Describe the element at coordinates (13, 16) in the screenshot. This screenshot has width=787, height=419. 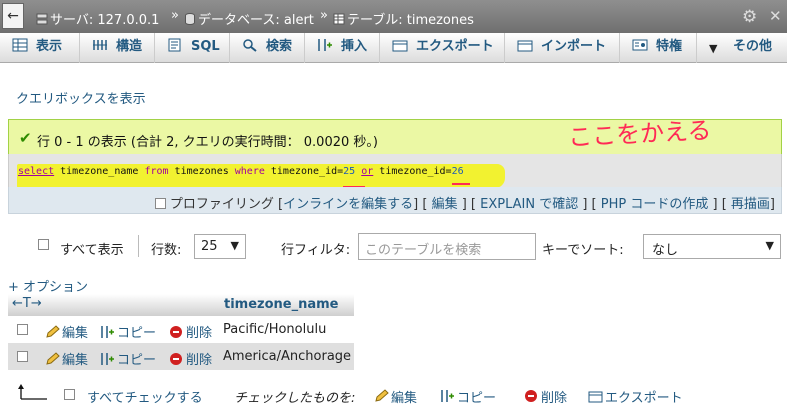
I see `back-button: ←` at that location.